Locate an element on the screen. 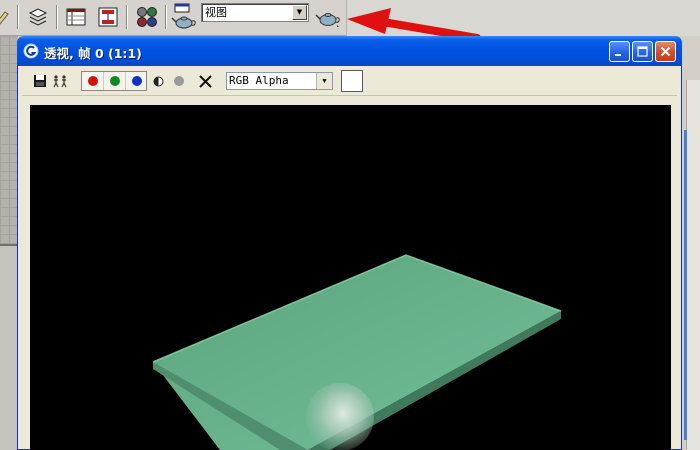 This screenshot has height=450, width=700. channel-toggle-group is located at coordinates (114, 81).